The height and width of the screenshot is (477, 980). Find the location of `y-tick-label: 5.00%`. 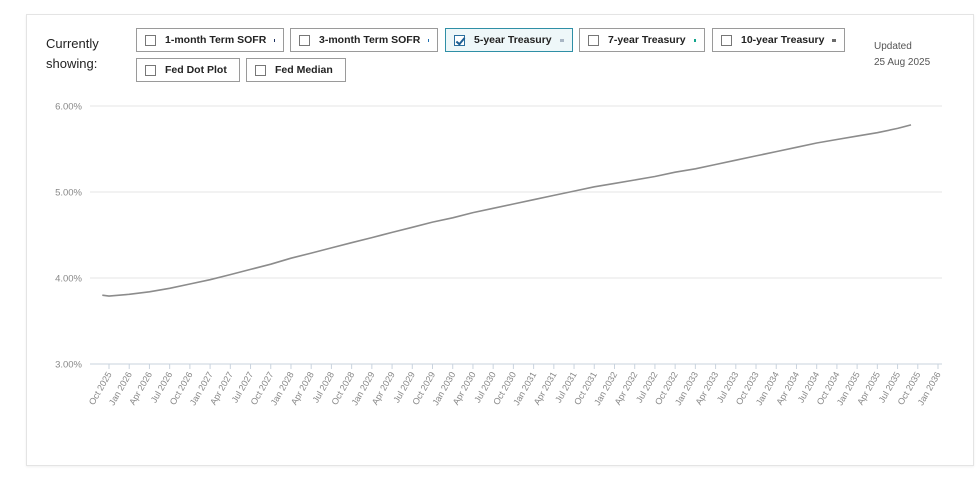

y-tick-label: 5.00% is located at coordinates (68, 193).